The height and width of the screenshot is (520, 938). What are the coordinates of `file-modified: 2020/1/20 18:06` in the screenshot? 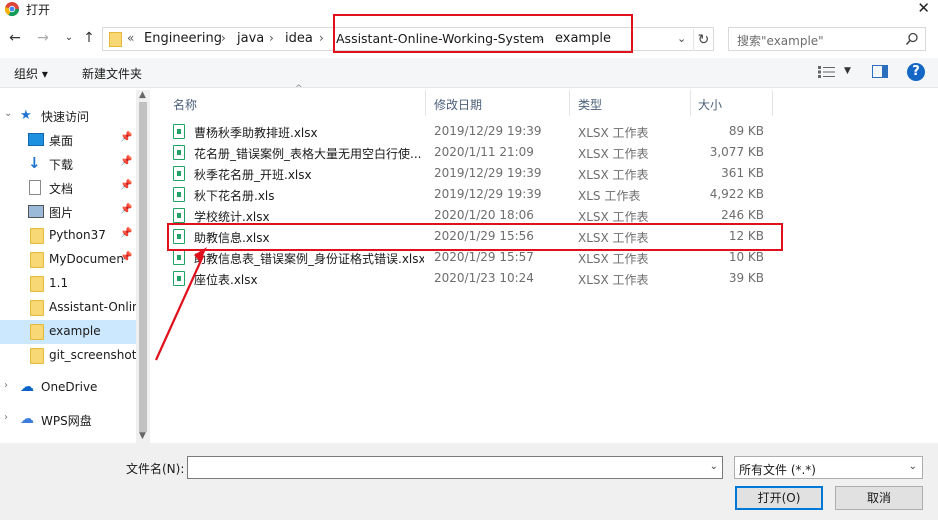 It's located at (484, 215).